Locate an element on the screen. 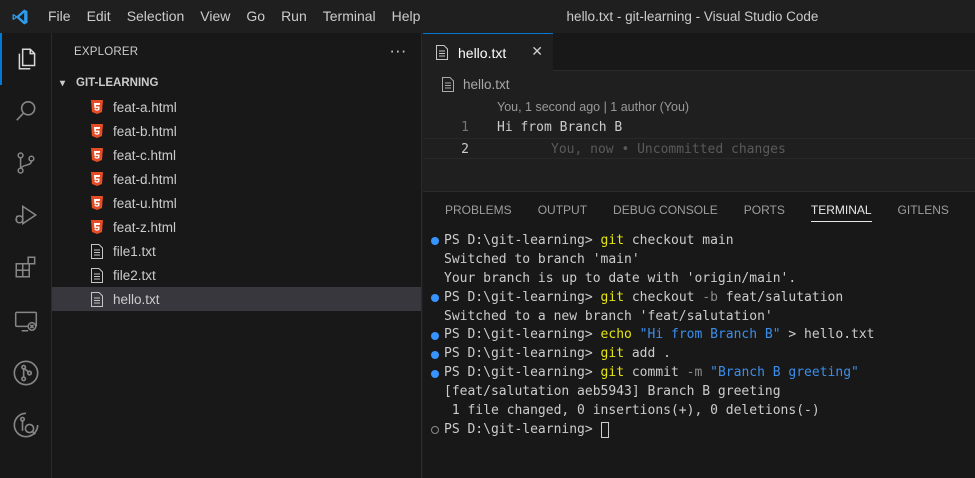 Image resolution: width=975 pixels, height=478 pixels. menu-terminal: Terminal is located at coordinates (349, 16).